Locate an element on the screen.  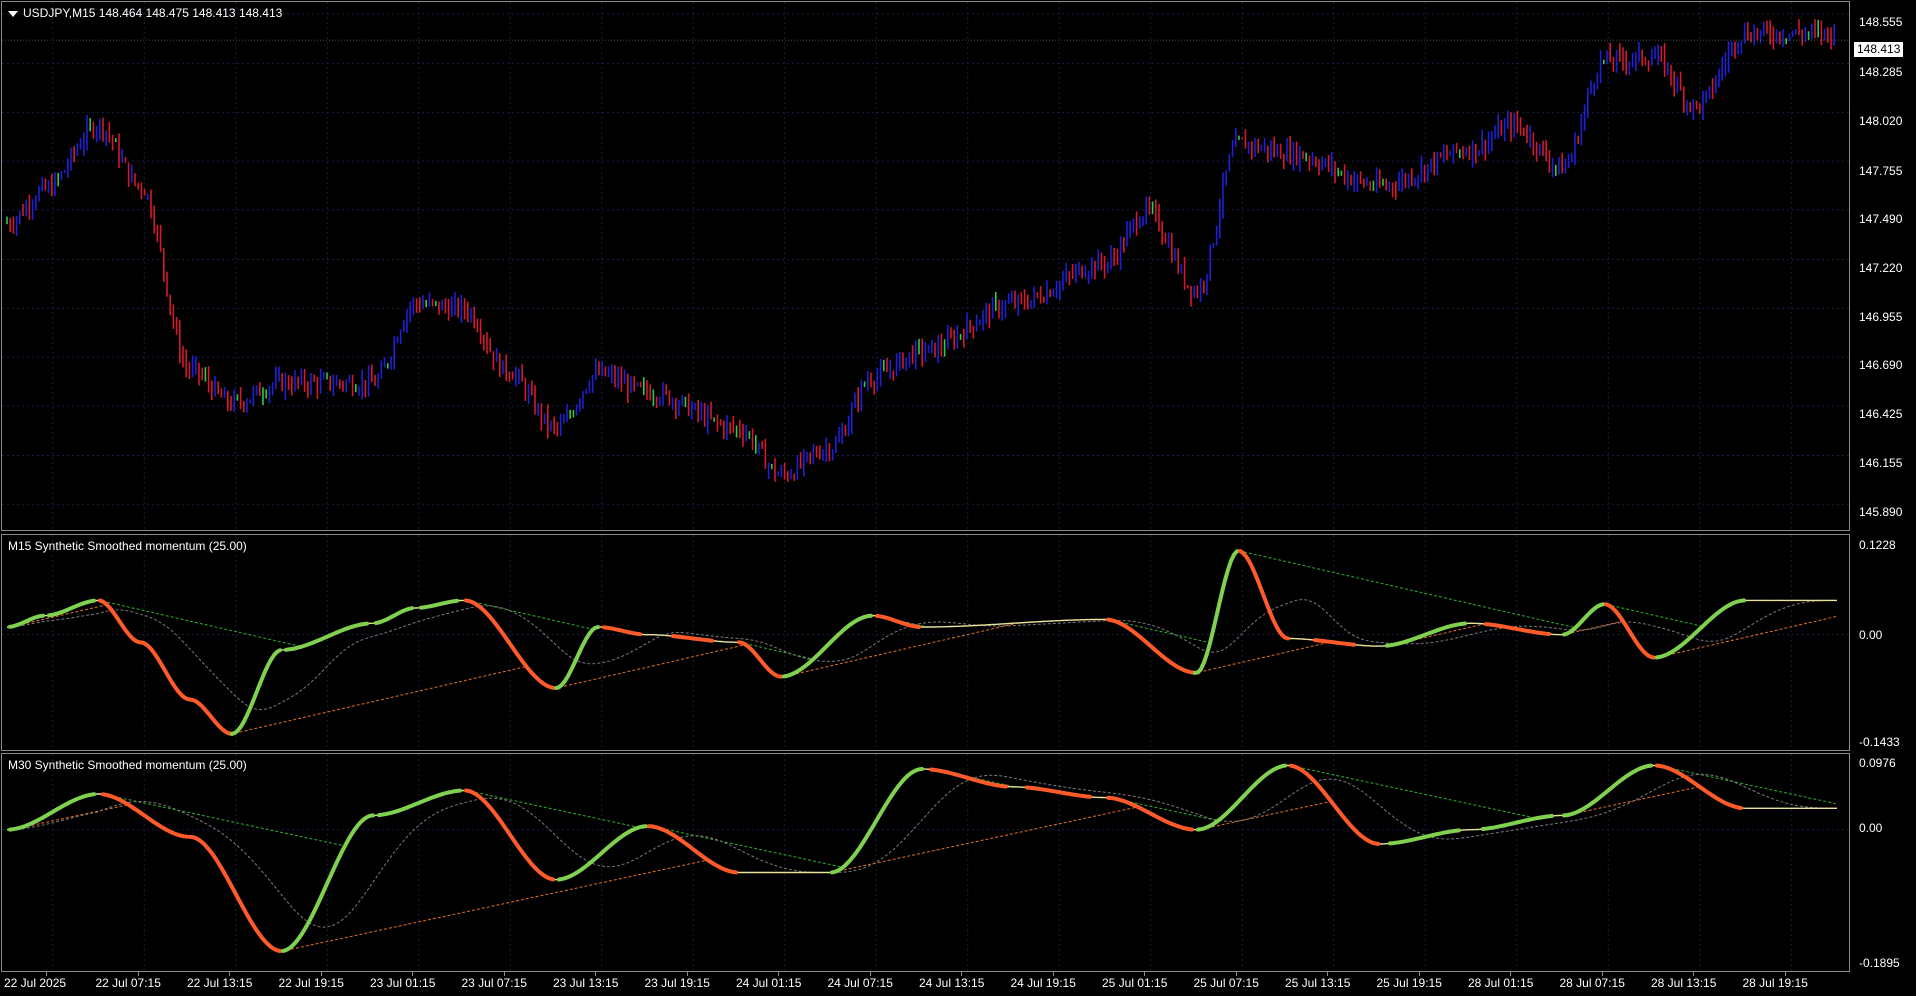
time-axis-label: 25 Jul 01:15 is located at coordinates (1135, 983).